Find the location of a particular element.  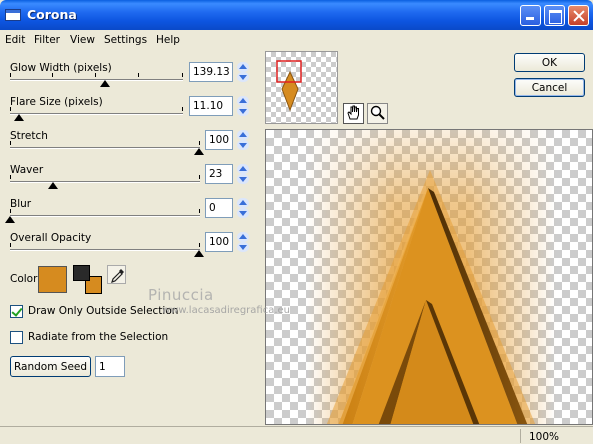

window-icon is located at coordinates (13, 15).